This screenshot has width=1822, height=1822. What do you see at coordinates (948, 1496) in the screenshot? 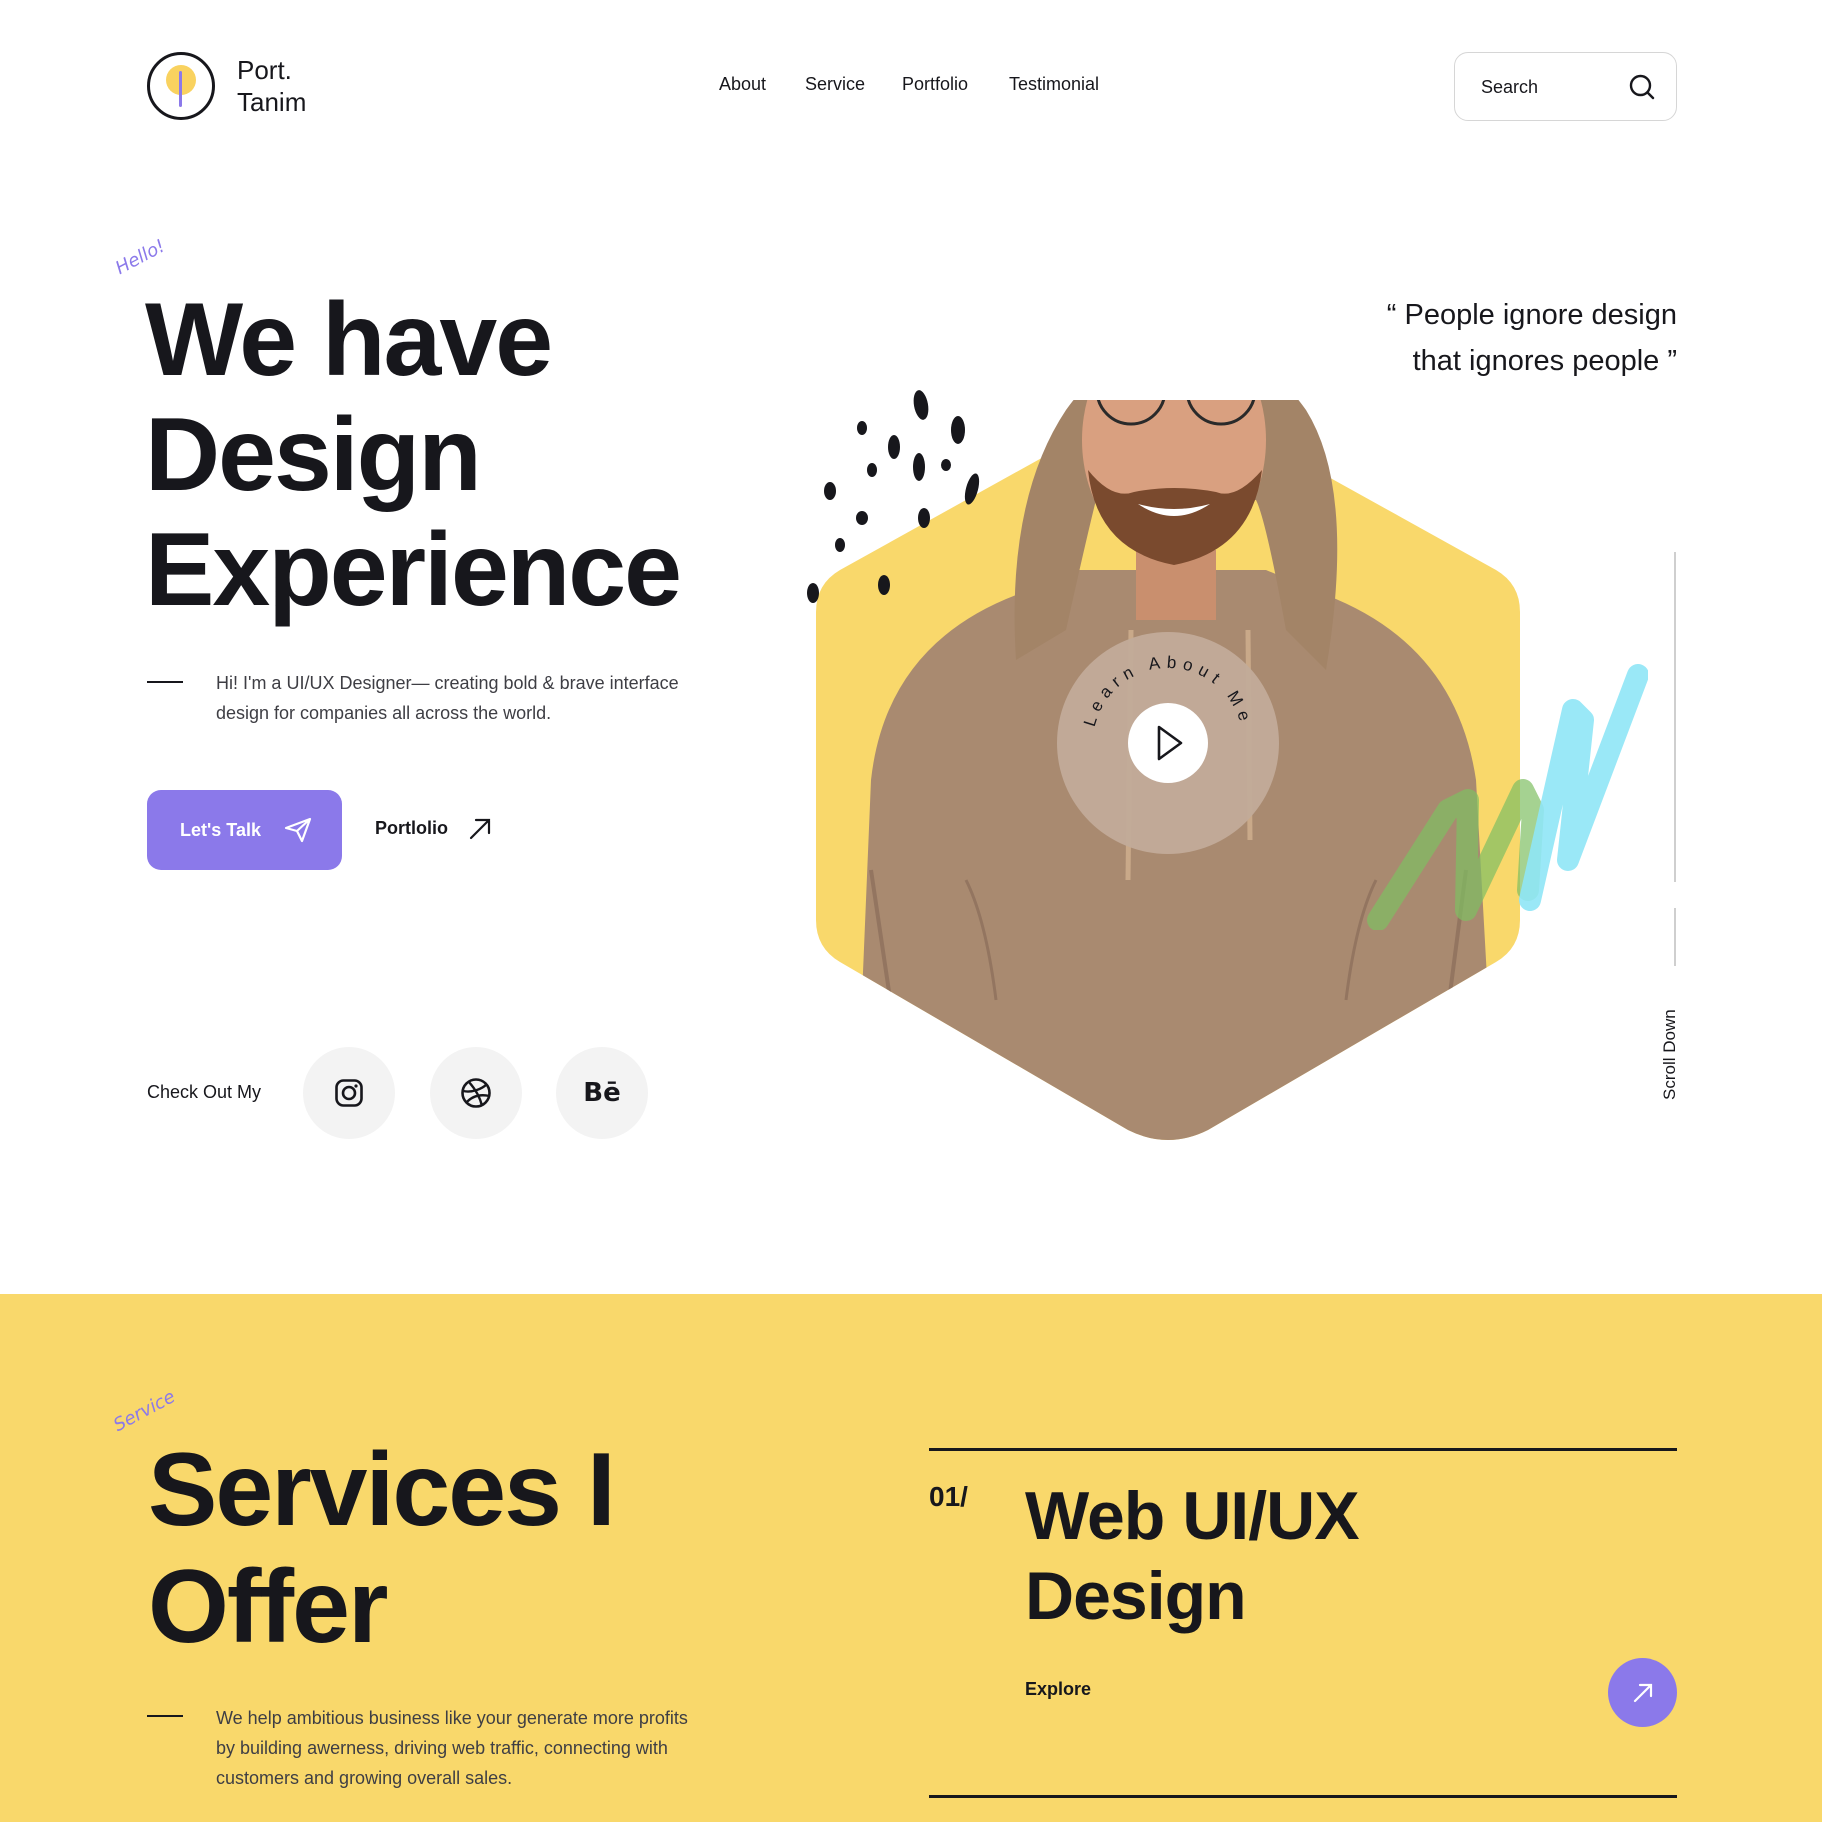
I see `service-item-number: 01/` at bounding box center [948, 1496].